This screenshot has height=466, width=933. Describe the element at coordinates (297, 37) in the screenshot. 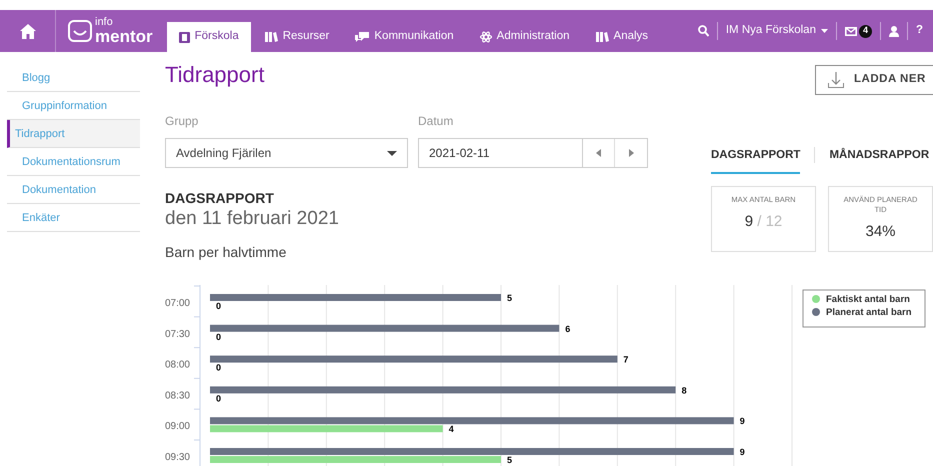

I see `nav-tab: Resurser` at that location.